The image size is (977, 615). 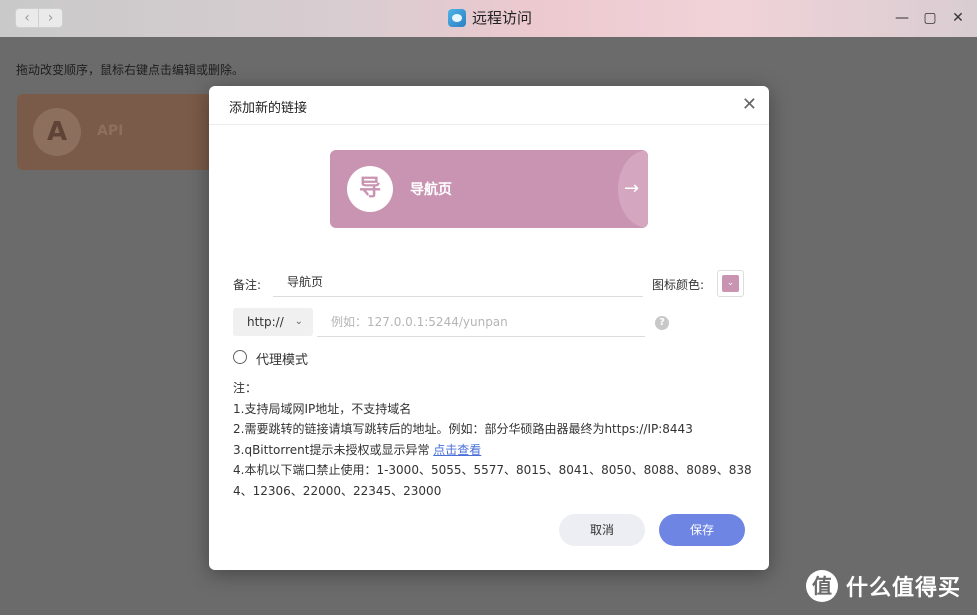 I want to click on window-titlebar: ‹ › 远程访问 — ▢ ✕, so click(x=488, y=18).